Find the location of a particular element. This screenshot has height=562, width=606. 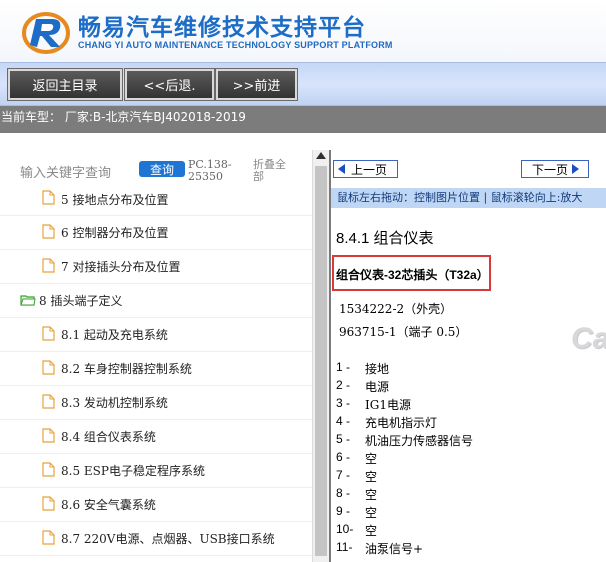

tree-folder-label: 8 插头端子定义 is located at coordinates (81, 301).